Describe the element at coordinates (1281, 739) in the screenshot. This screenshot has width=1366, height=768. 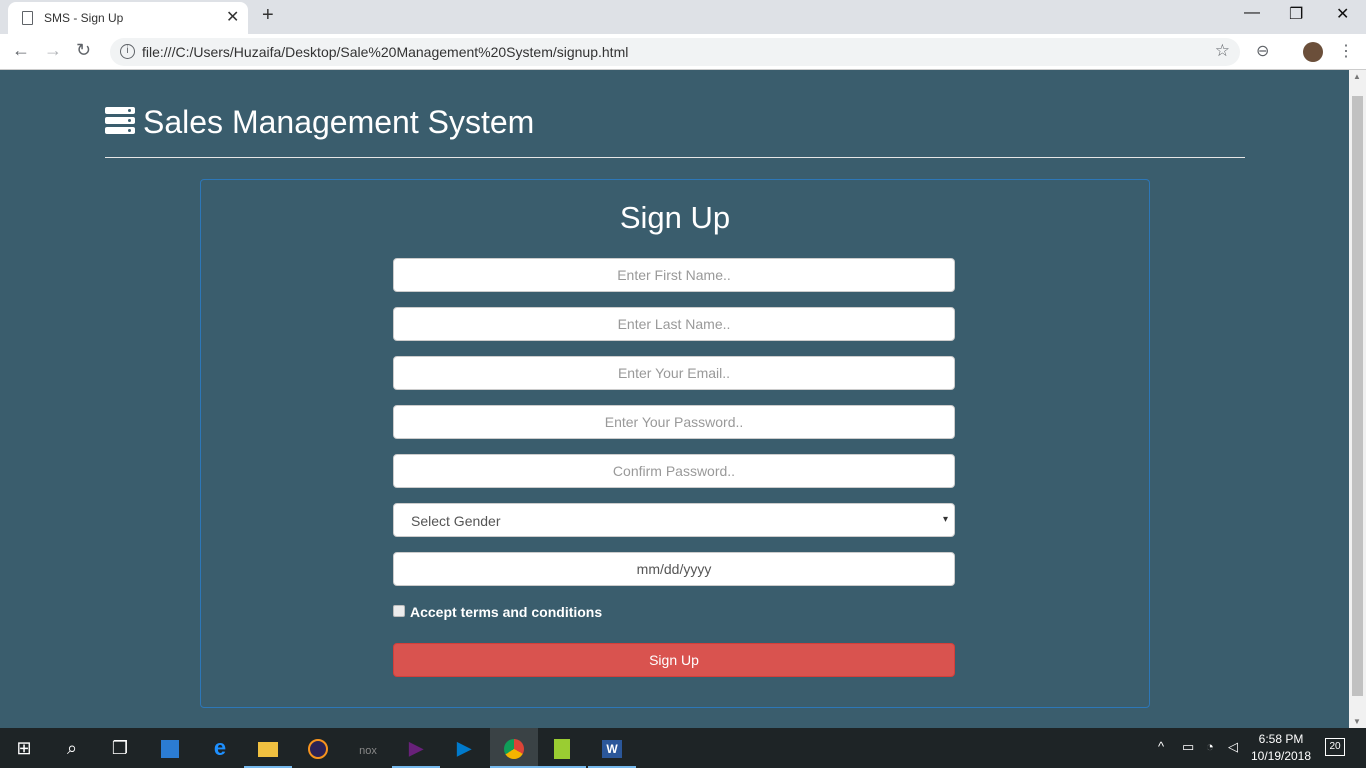
I see `clock-time: 6:58 PM` at that location.